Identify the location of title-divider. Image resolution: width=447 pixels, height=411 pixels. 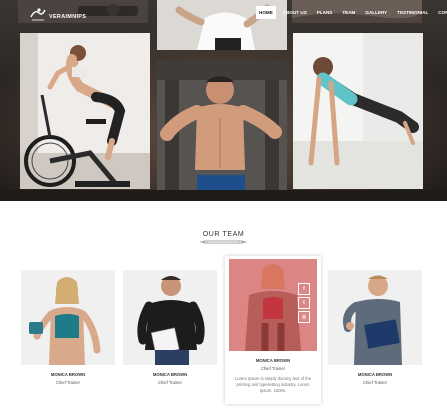
(223, 242).